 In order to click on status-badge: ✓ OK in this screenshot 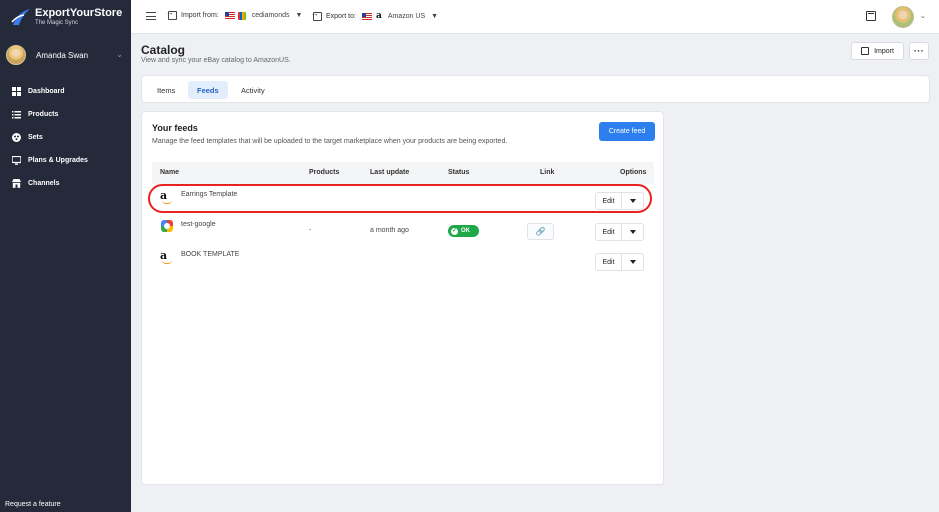, I will do `click(463, 231)`.